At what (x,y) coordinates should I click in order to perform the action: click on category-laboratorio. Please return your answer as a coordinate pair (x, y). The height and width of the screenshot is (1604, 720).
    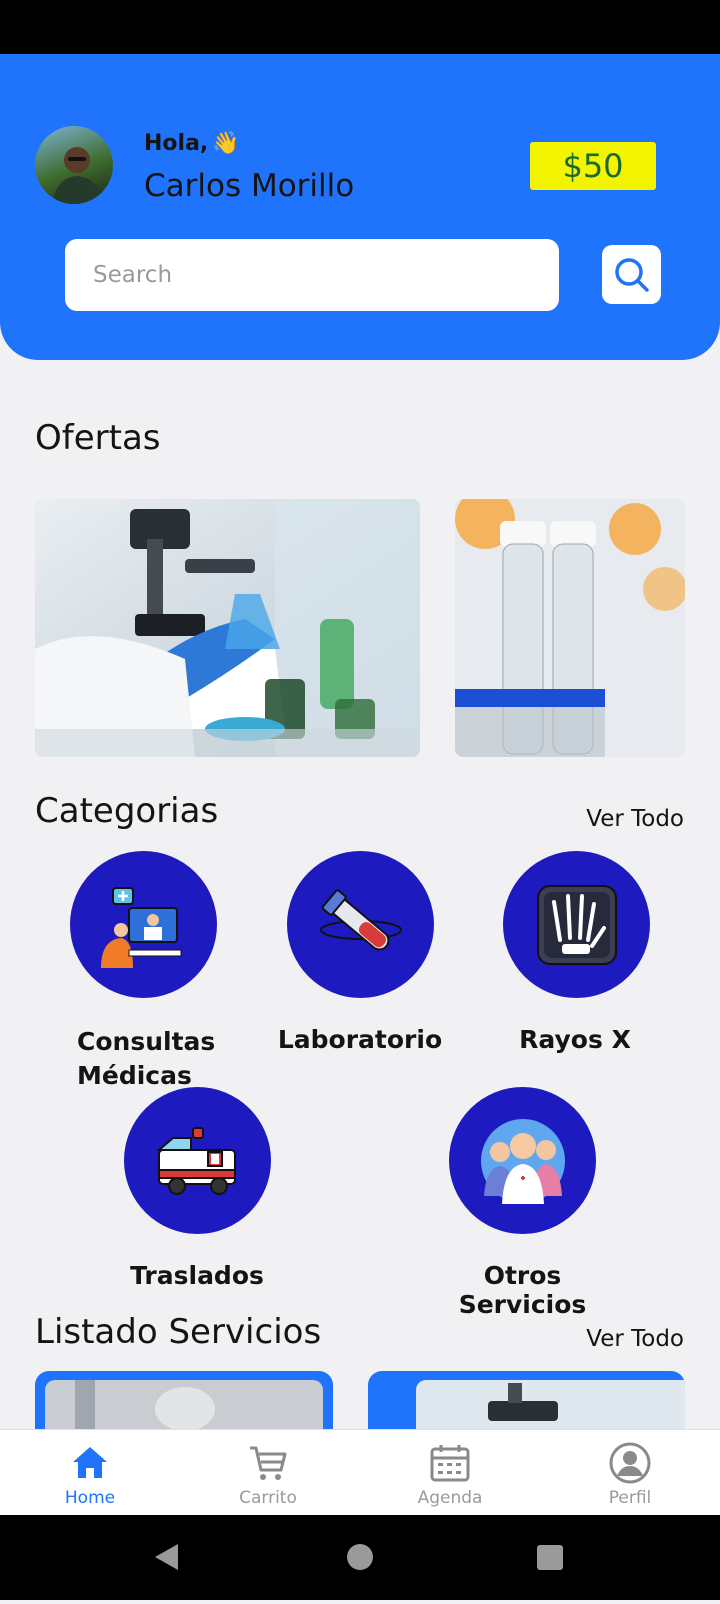
    Looking at the image, I should click on (360, 924).